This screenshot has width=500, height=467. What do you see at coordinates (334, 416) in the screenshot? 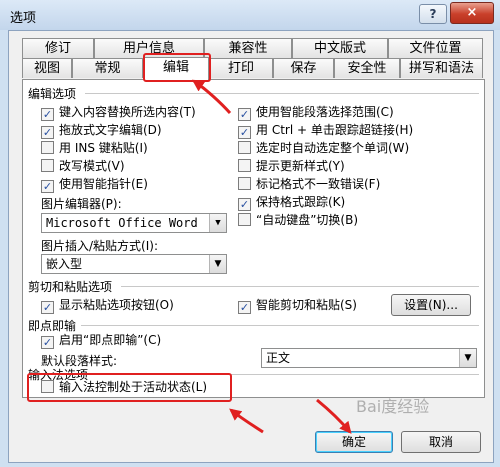
I see `arrow-to-ok-button-icon` at bounding box center [334, 416].